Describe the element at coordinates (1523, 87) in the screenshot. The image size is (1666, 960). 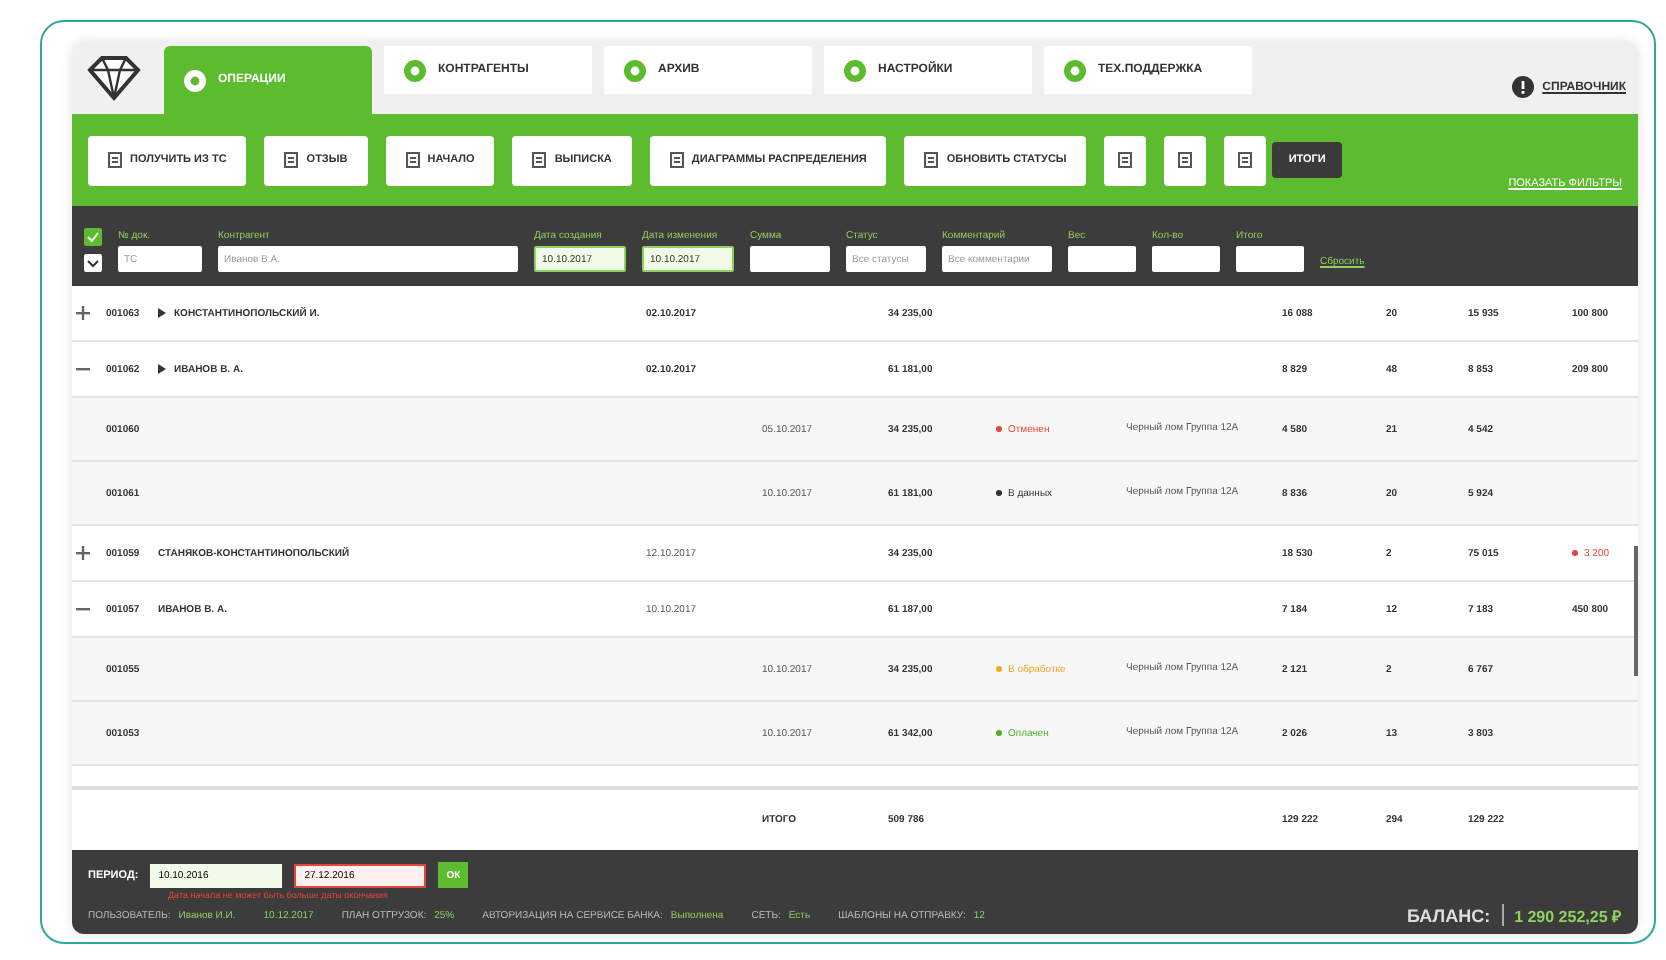
I see `help-icon` at that location.